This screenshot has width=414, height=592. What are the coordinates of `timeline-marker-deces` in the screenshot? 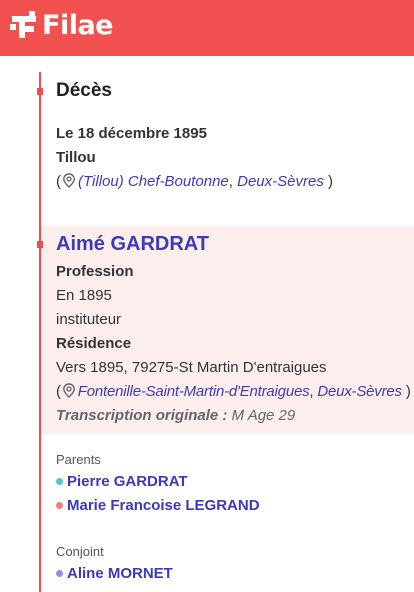 It's located at (40, 91).